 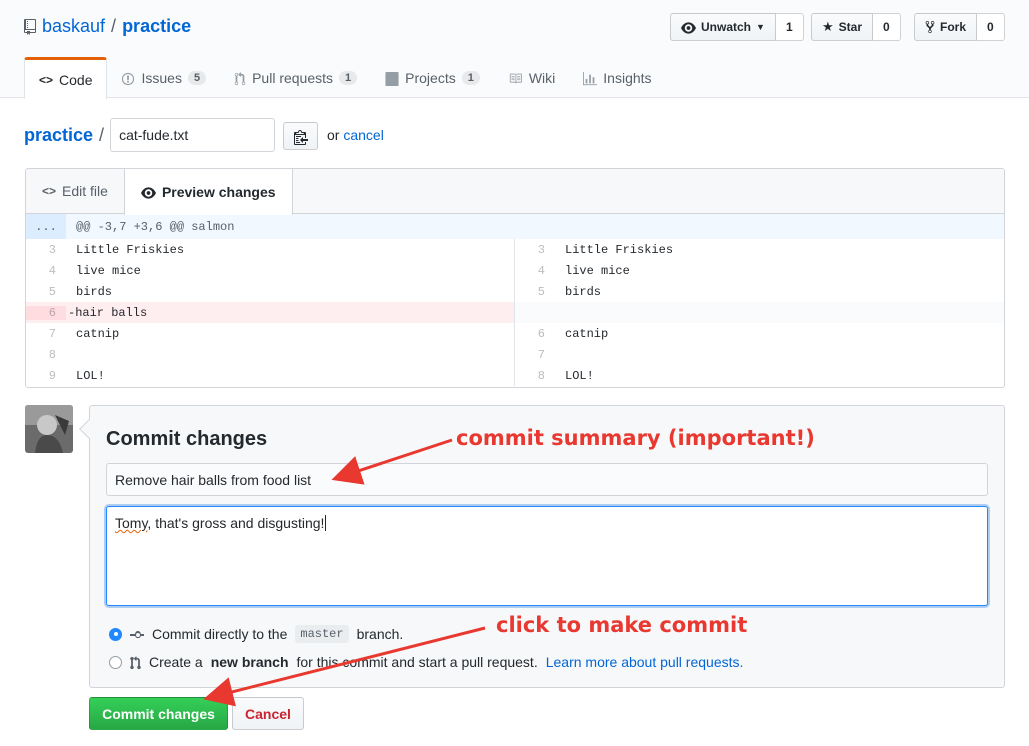 What do you see at coordinates (268, 713) in the screenshot?
I see `cancel-button: Cancel` at bounding box center [268, 713].